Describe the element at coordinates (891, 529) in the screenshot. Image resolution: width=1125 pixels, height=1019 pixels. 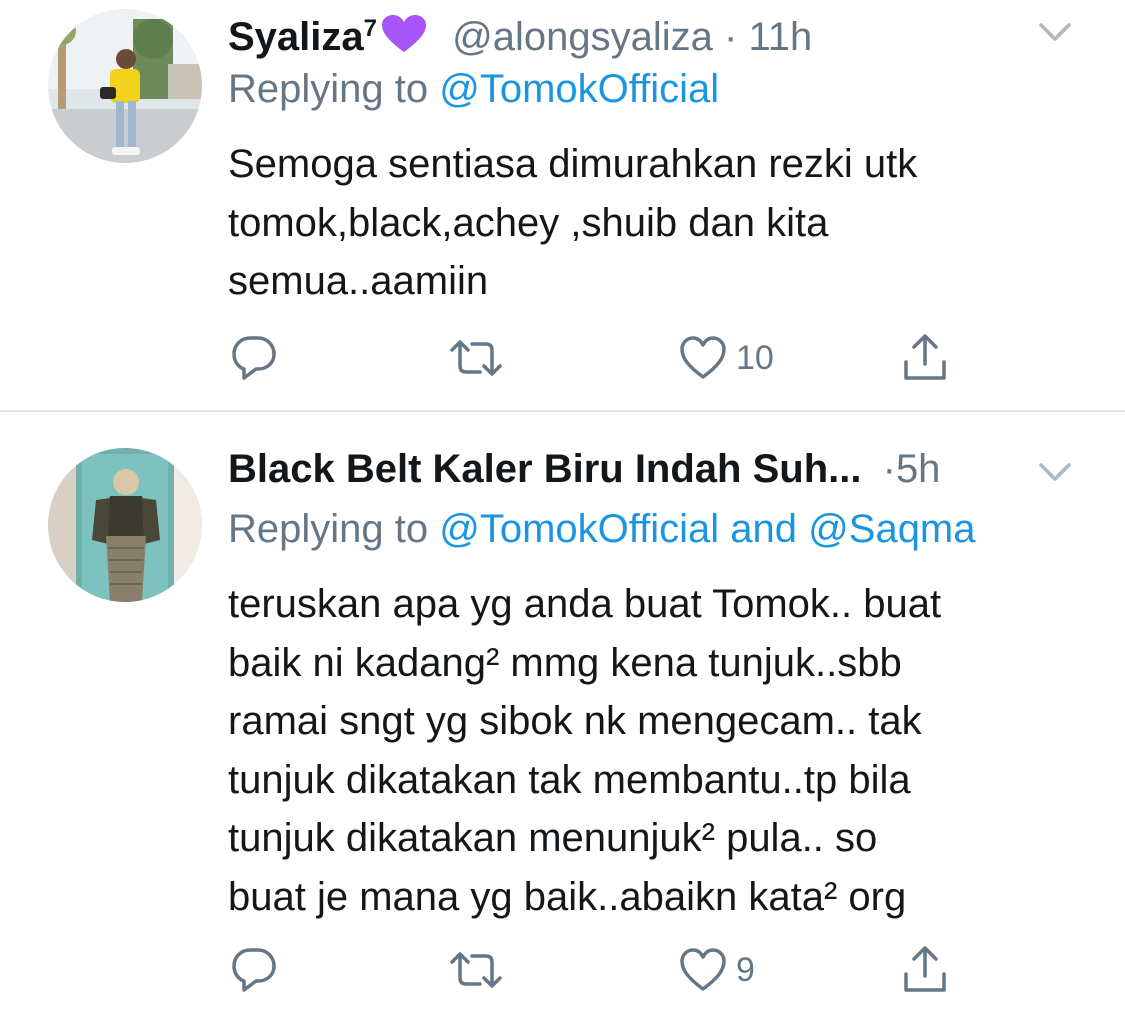
I see `mention-link: @Saqma` at that location.